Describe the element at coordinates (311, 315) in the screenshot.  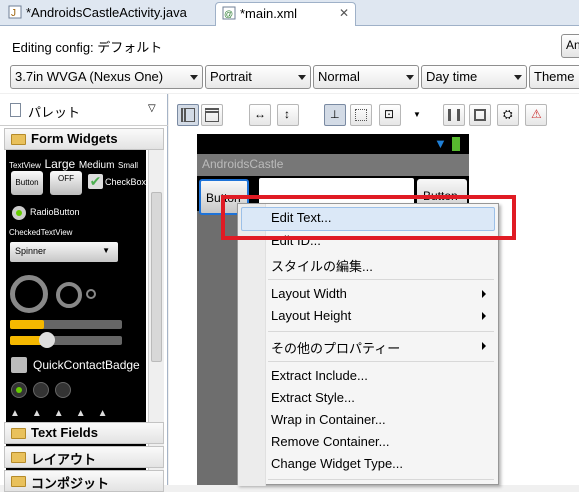
I see `menu-item-layout-height: Layout Height` at that location.